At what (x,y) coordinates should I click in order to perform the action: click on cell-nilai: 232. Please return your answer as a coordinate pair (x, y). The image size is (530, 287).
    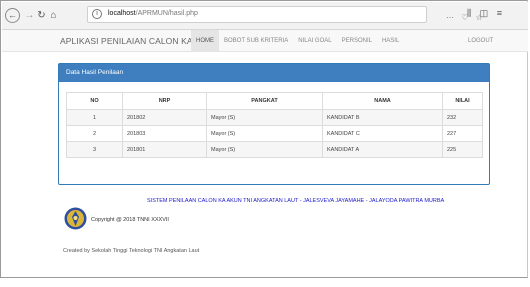
    Looking at the image, I should click on (462, 117).